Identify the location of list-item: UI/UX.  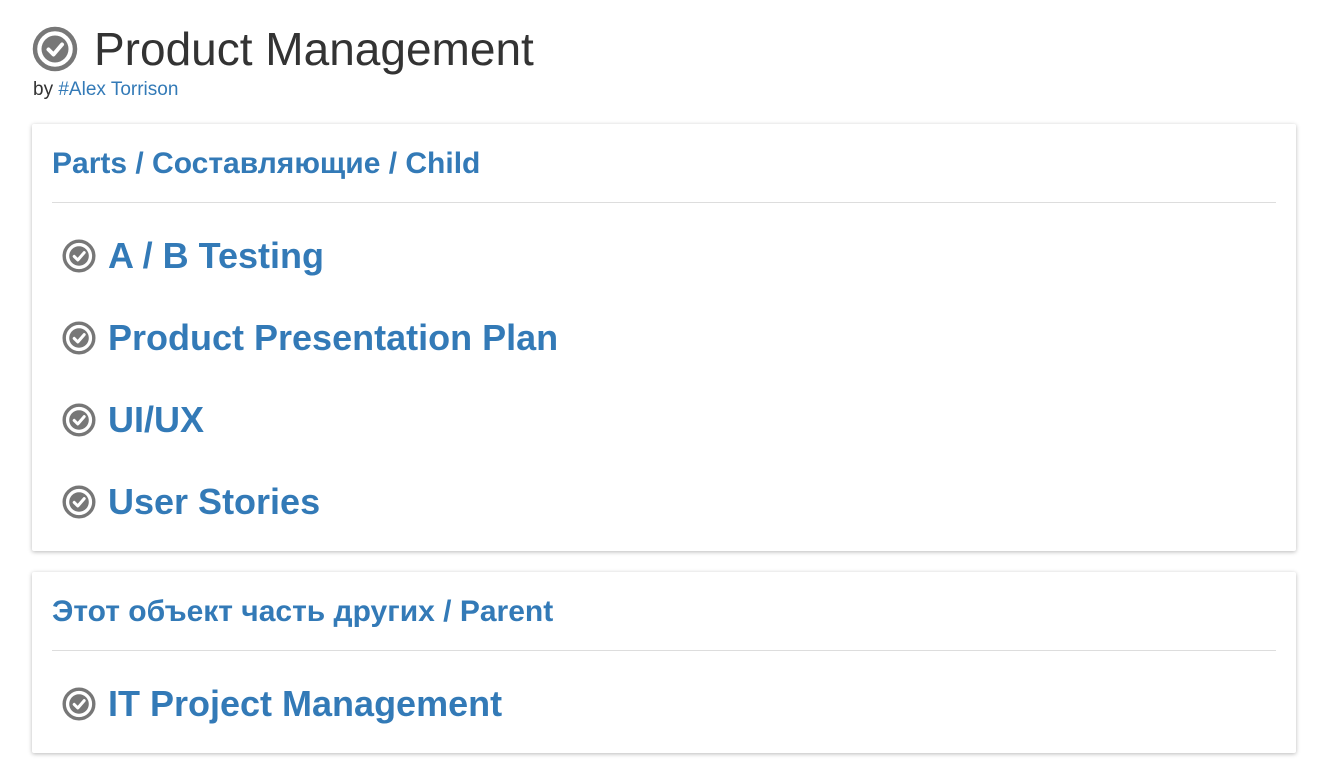
(133, 420).